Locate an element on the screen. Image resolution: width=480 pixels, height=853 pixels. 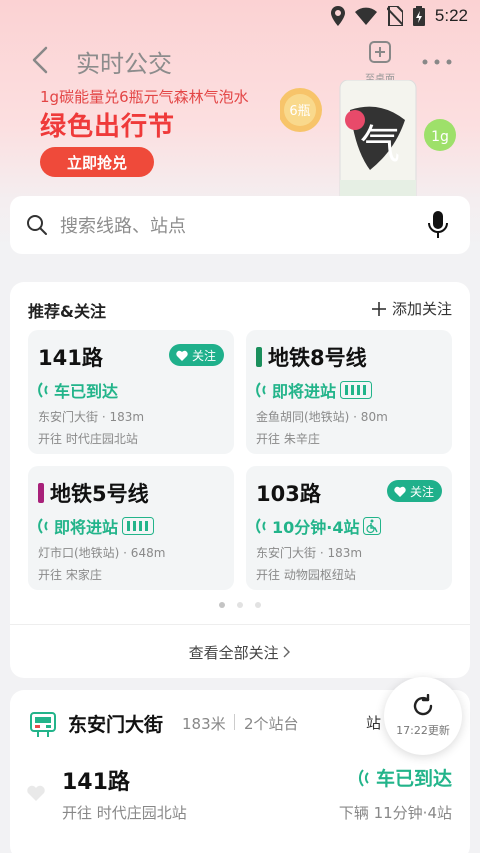
more-menu-button is located at coordinates (437, 60).